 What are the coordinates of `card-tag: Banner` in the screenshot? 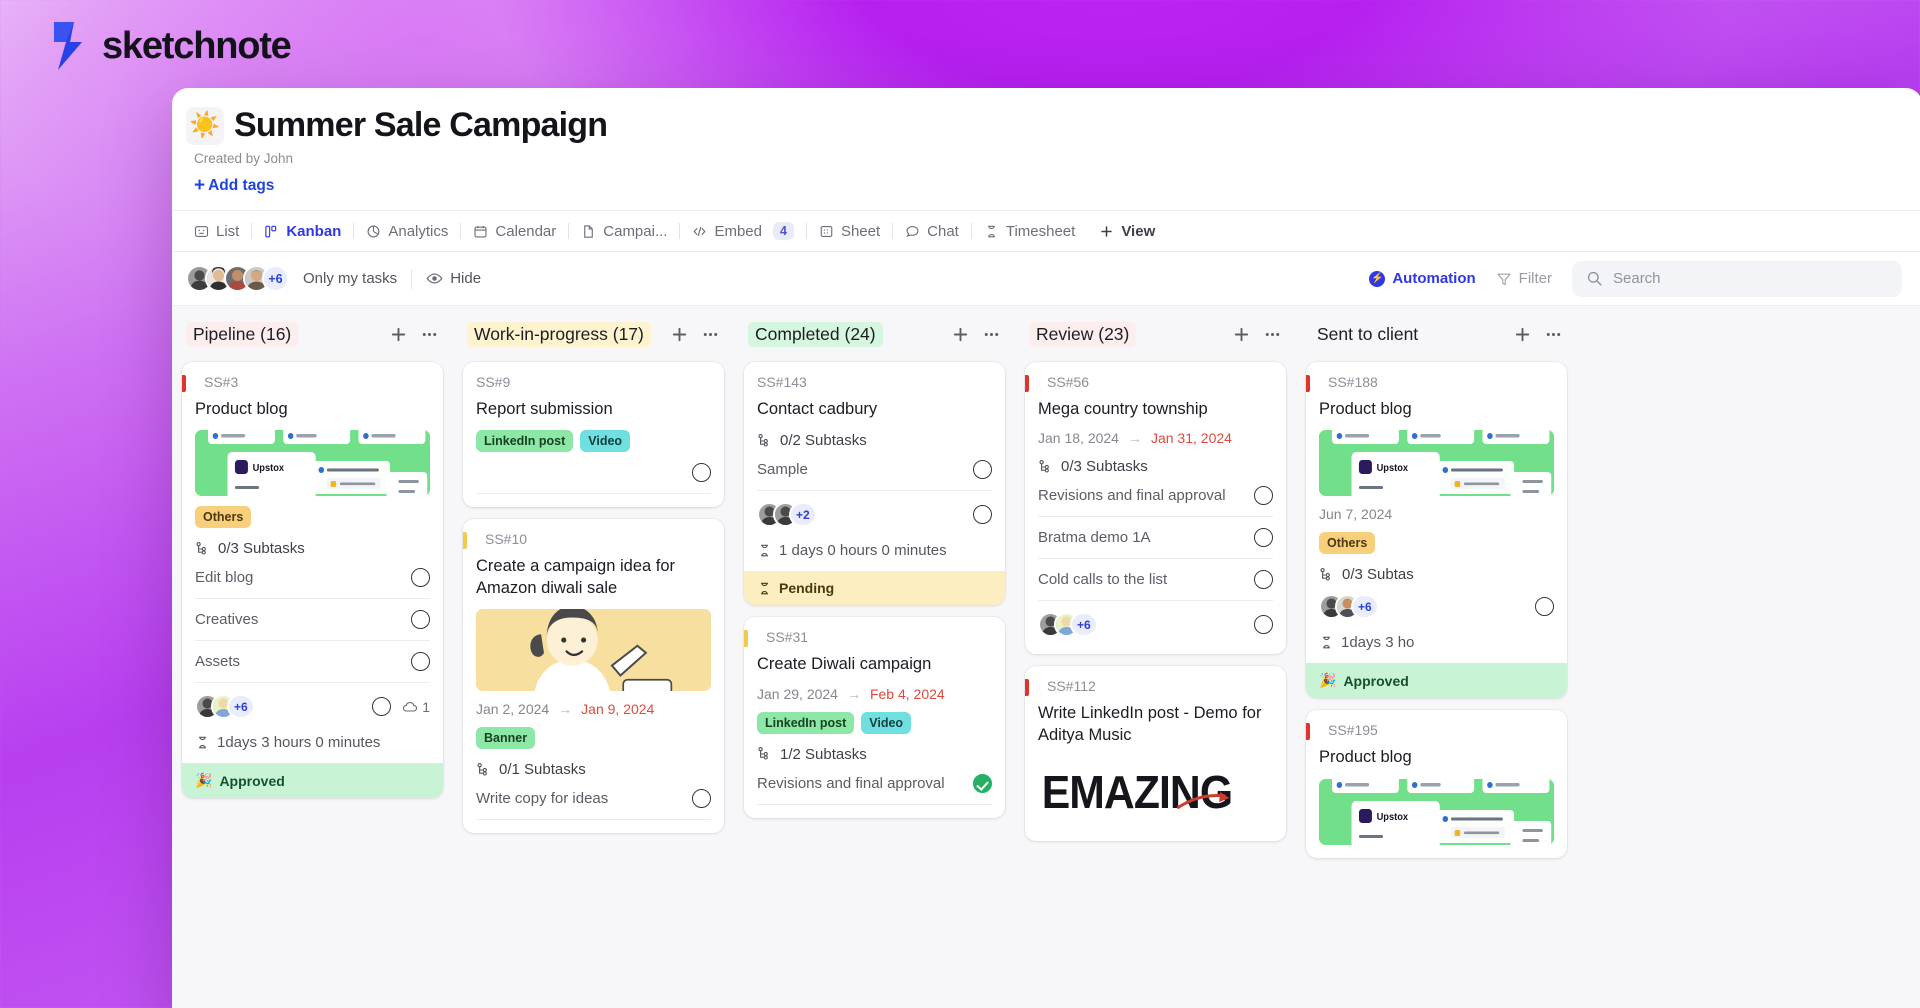 It's located at (506, 738).